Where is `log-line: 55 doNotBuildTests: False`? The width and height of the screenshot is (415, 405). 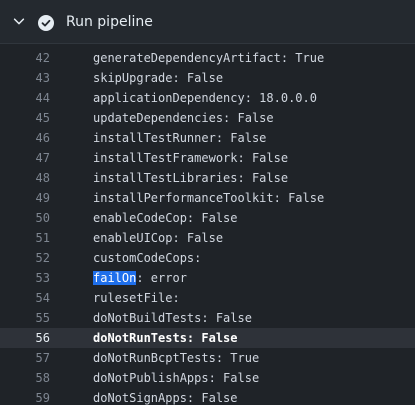
log-line: 55 doNotBuildTests: False is located at coordinates (207, 318).